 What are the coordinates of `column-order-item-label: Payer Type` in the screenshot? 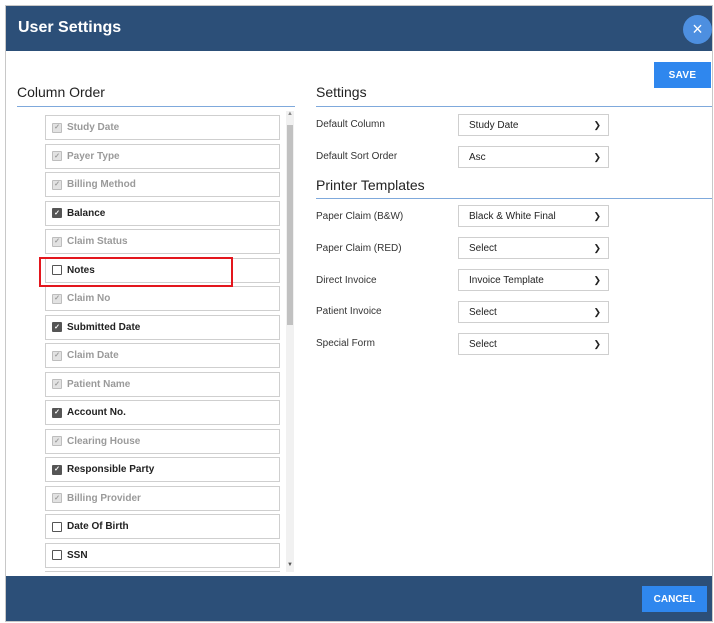 It's located at (93, 156).